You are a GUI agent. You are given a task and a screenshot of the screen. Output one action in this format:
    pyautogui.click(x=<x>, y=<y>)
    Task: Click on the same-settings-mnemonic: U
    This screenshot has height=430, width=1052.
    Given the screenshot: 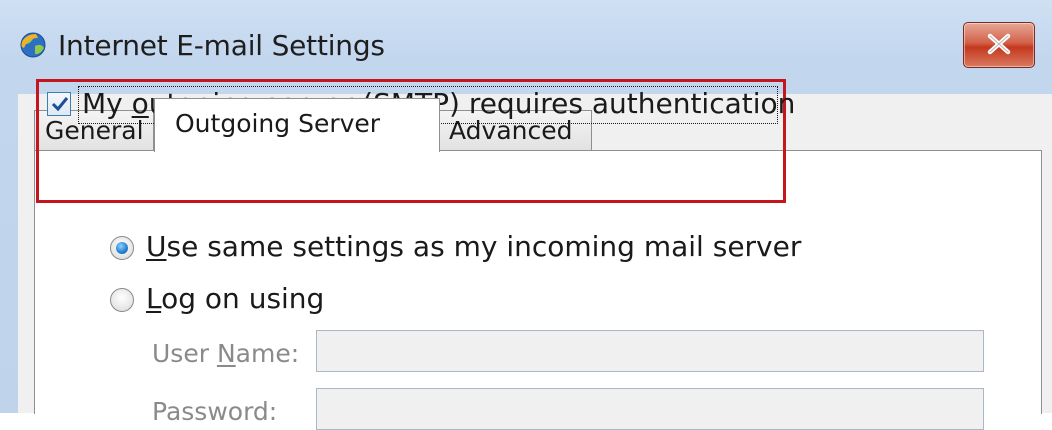 What is the action you would take?
    pyautogui.click(x=156, y=246)
    